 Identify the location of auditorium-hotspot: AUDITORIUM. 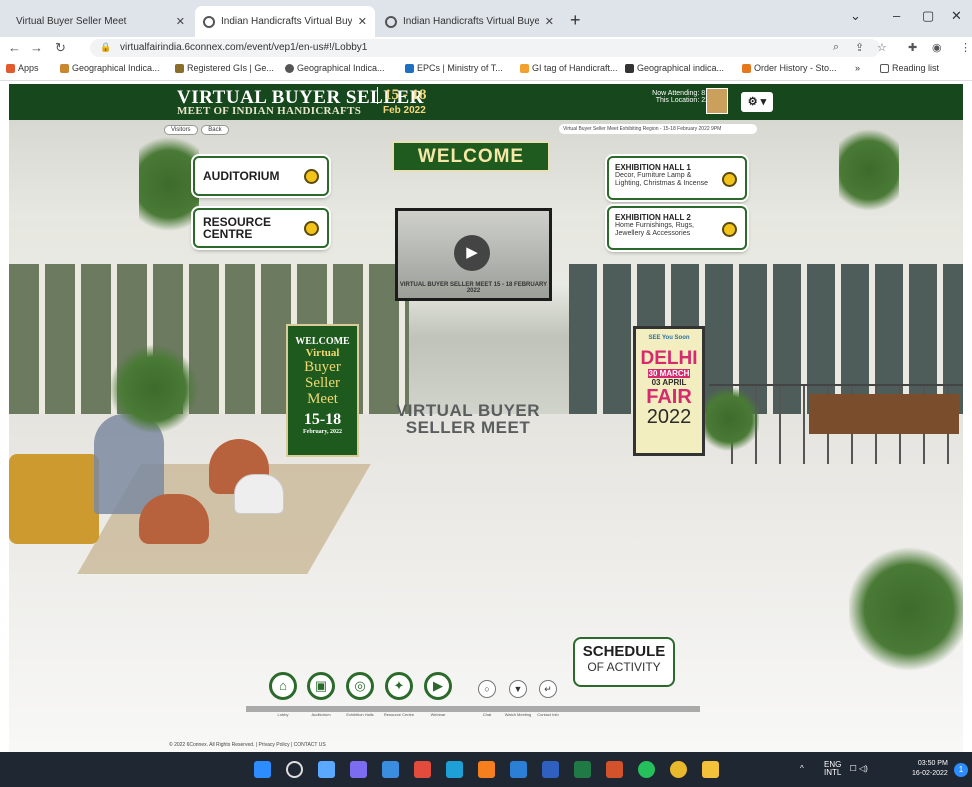
(261, 176).